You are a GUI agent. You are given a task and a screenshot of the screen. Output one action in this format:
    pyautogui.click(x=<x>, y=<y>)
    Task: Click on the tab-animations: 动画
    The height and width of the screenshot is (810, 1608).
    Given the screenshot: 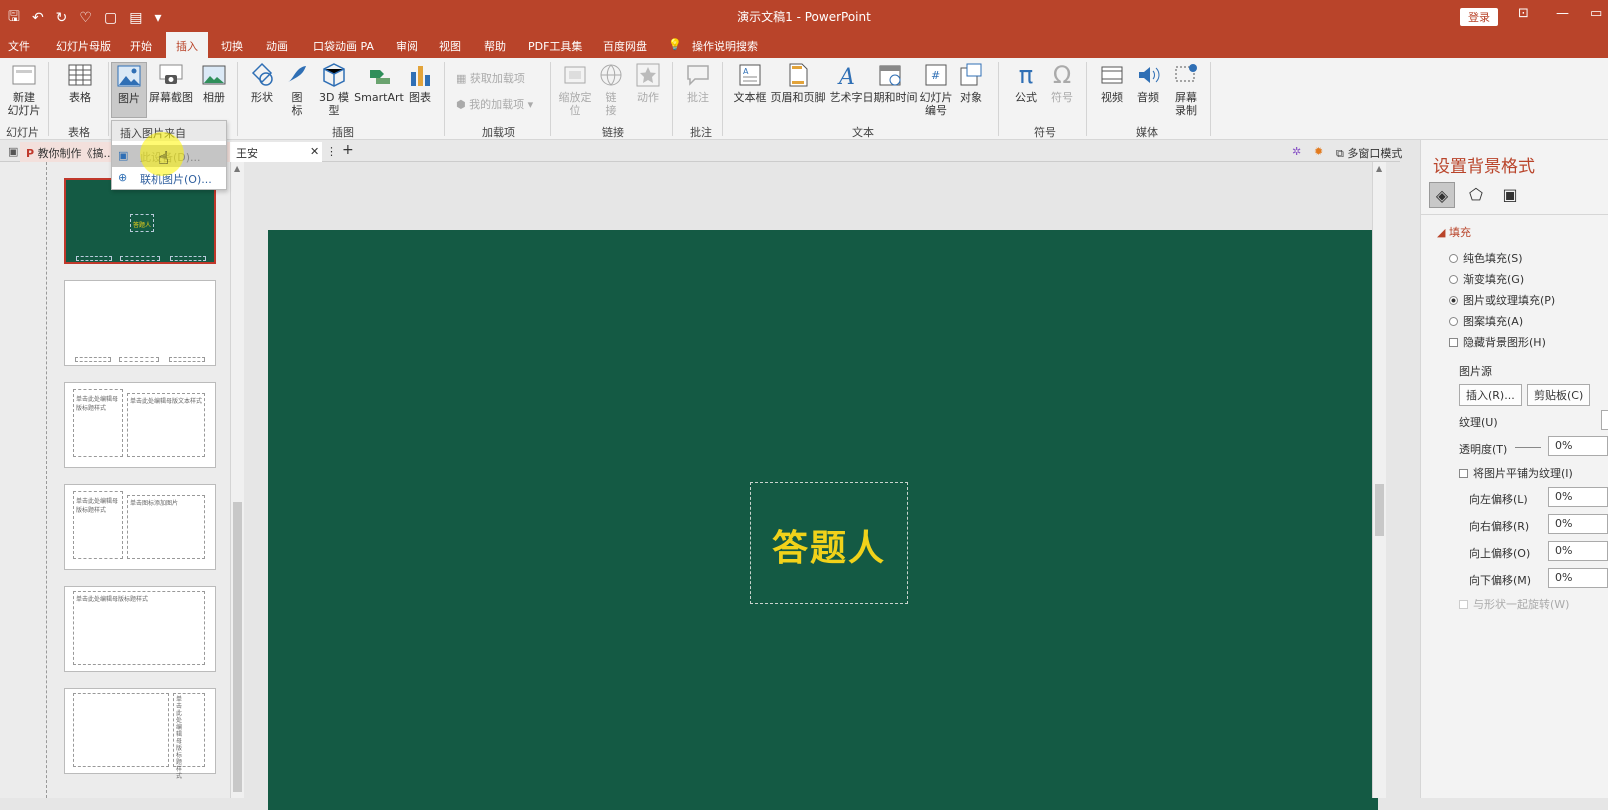 What is the action you would take?
    pyautogui.click(x=277, y=46)
    